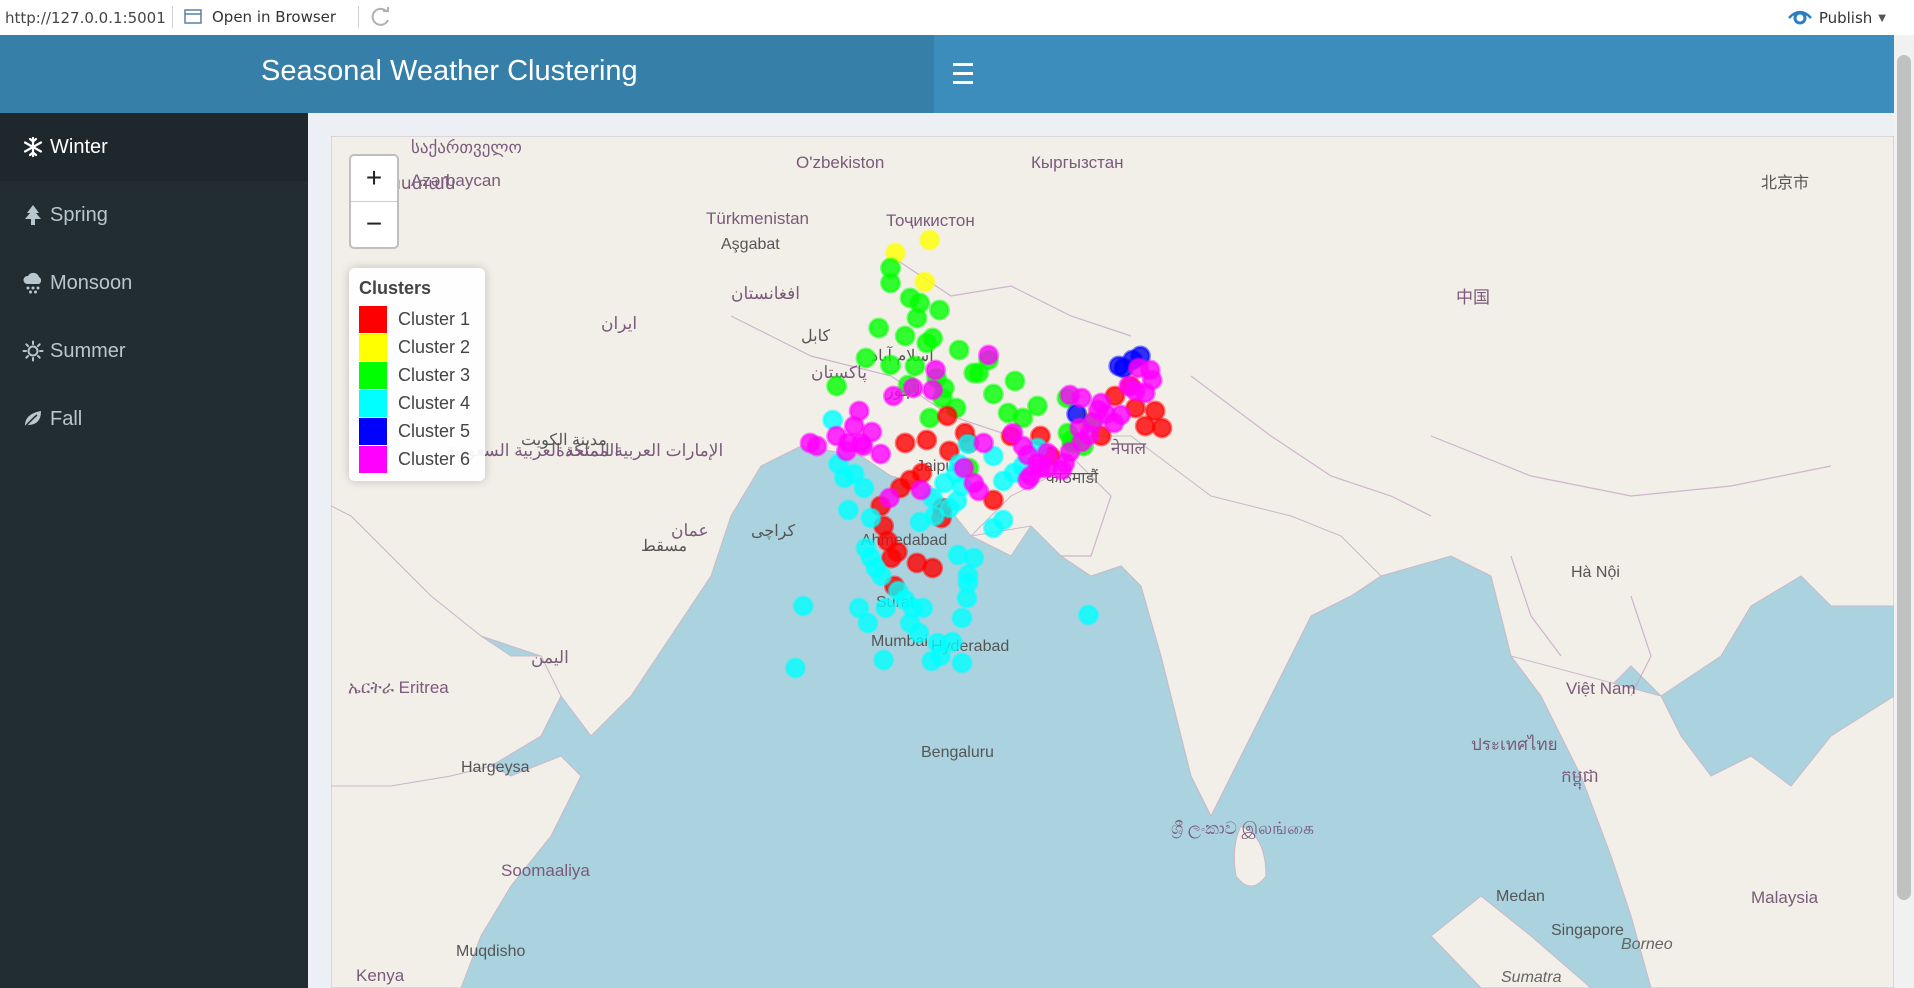 The image size is (1914, 988). I want to click on toolbar-divider, so click(358, 17).